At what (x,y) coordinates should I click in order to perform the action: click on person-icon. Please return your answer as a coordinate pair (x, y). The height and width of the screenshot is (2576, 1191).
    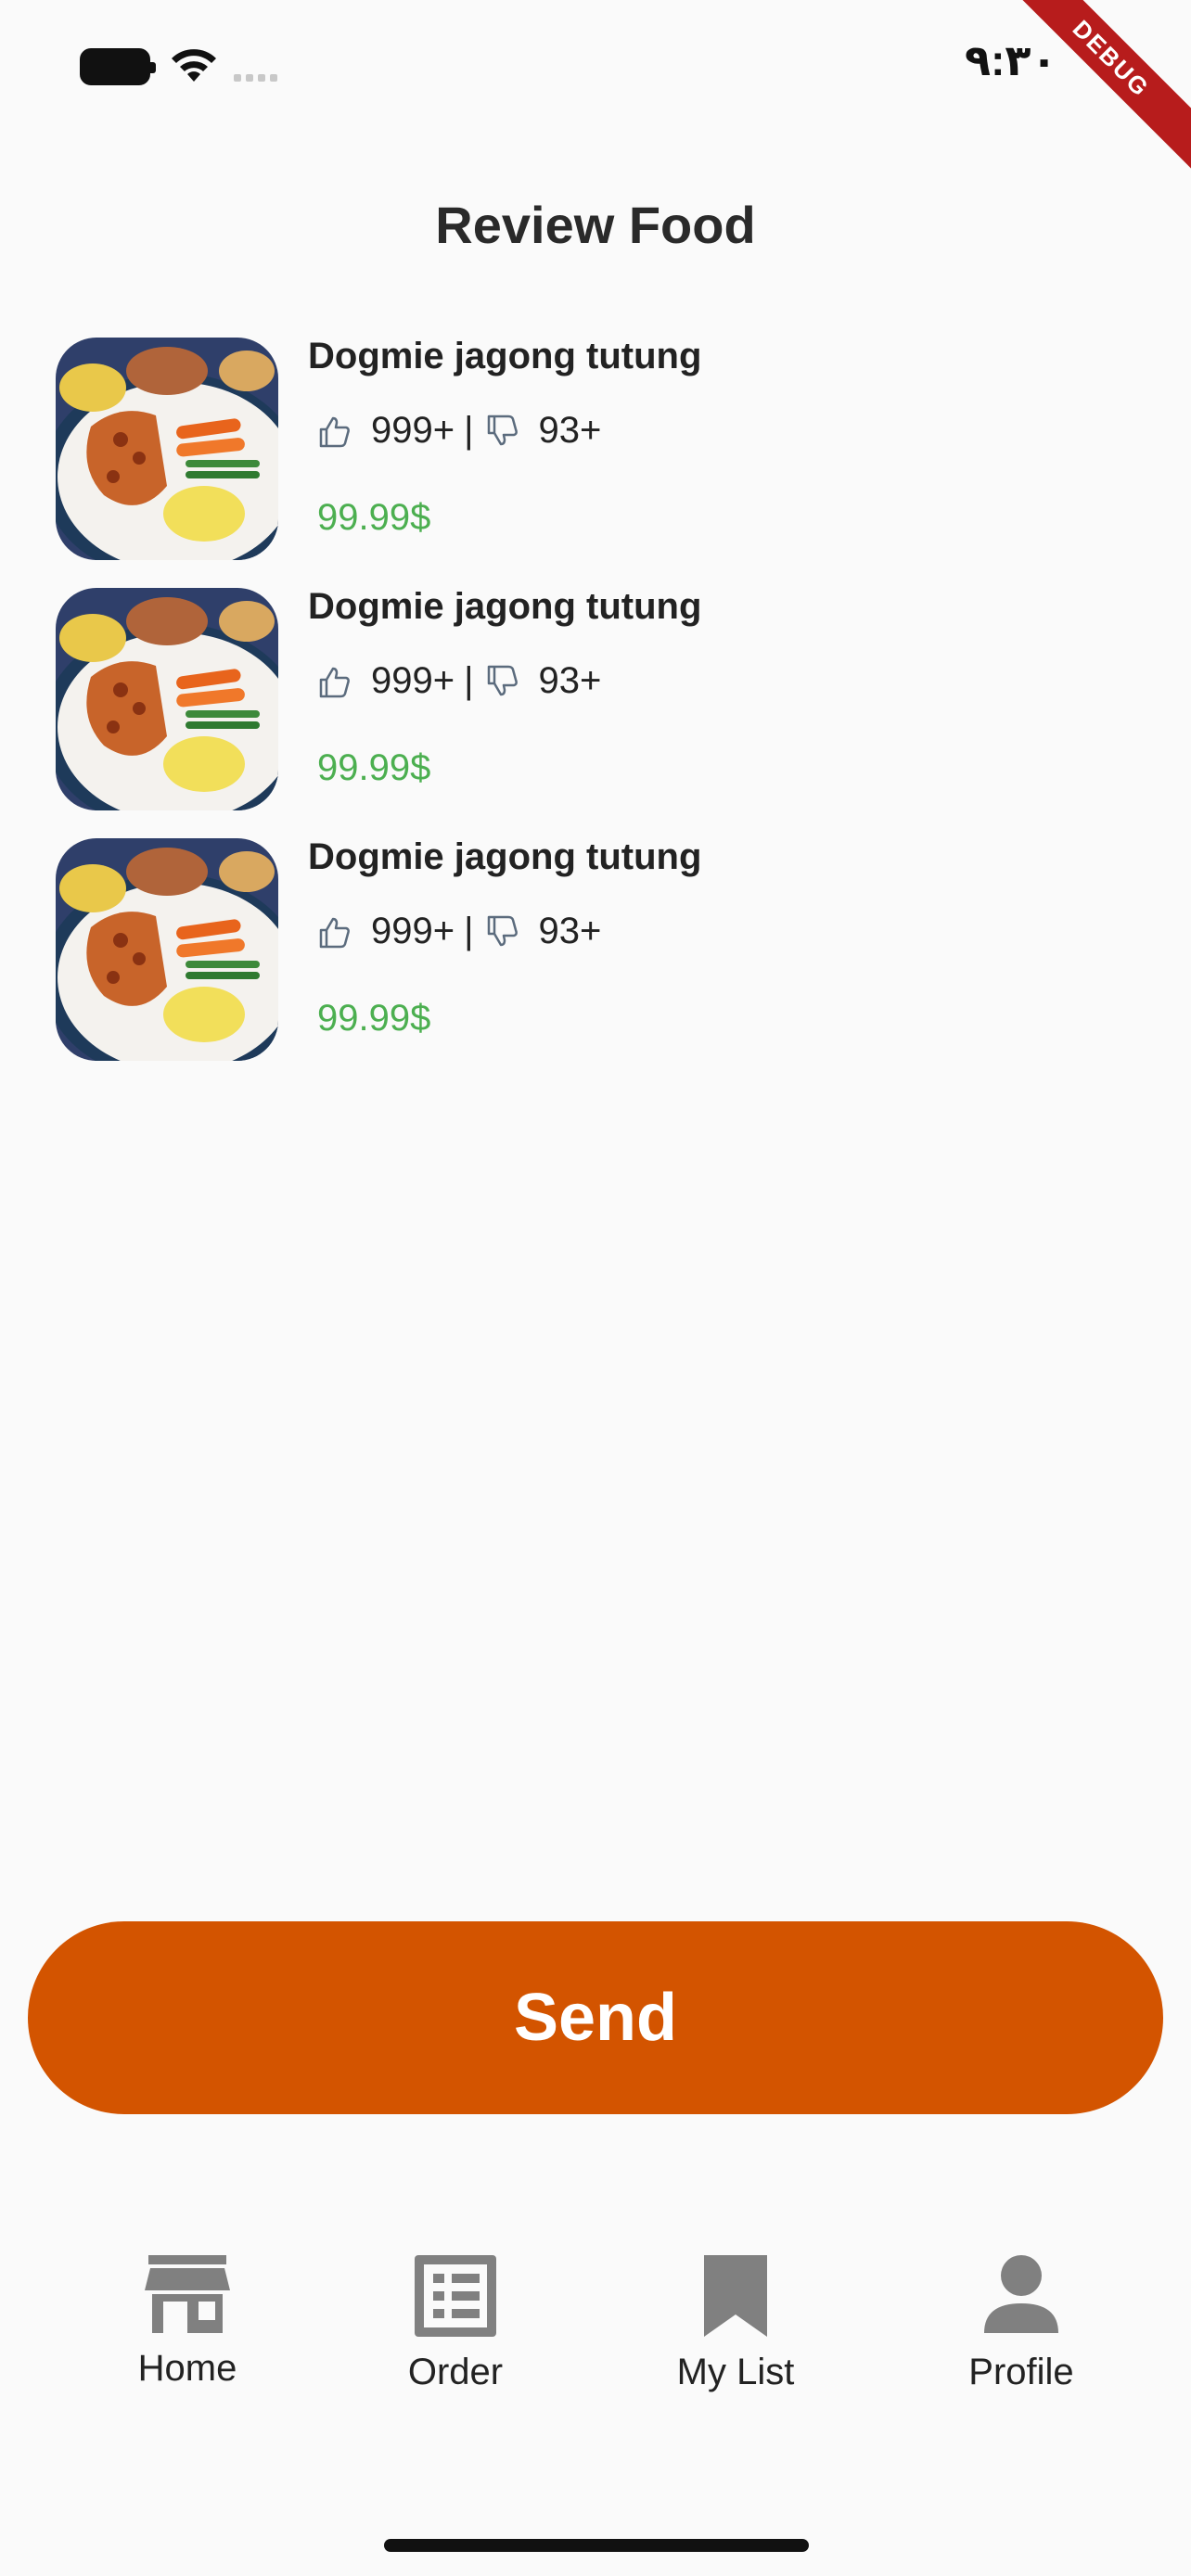
    Looking at the image, I should click on (1021, 2294).